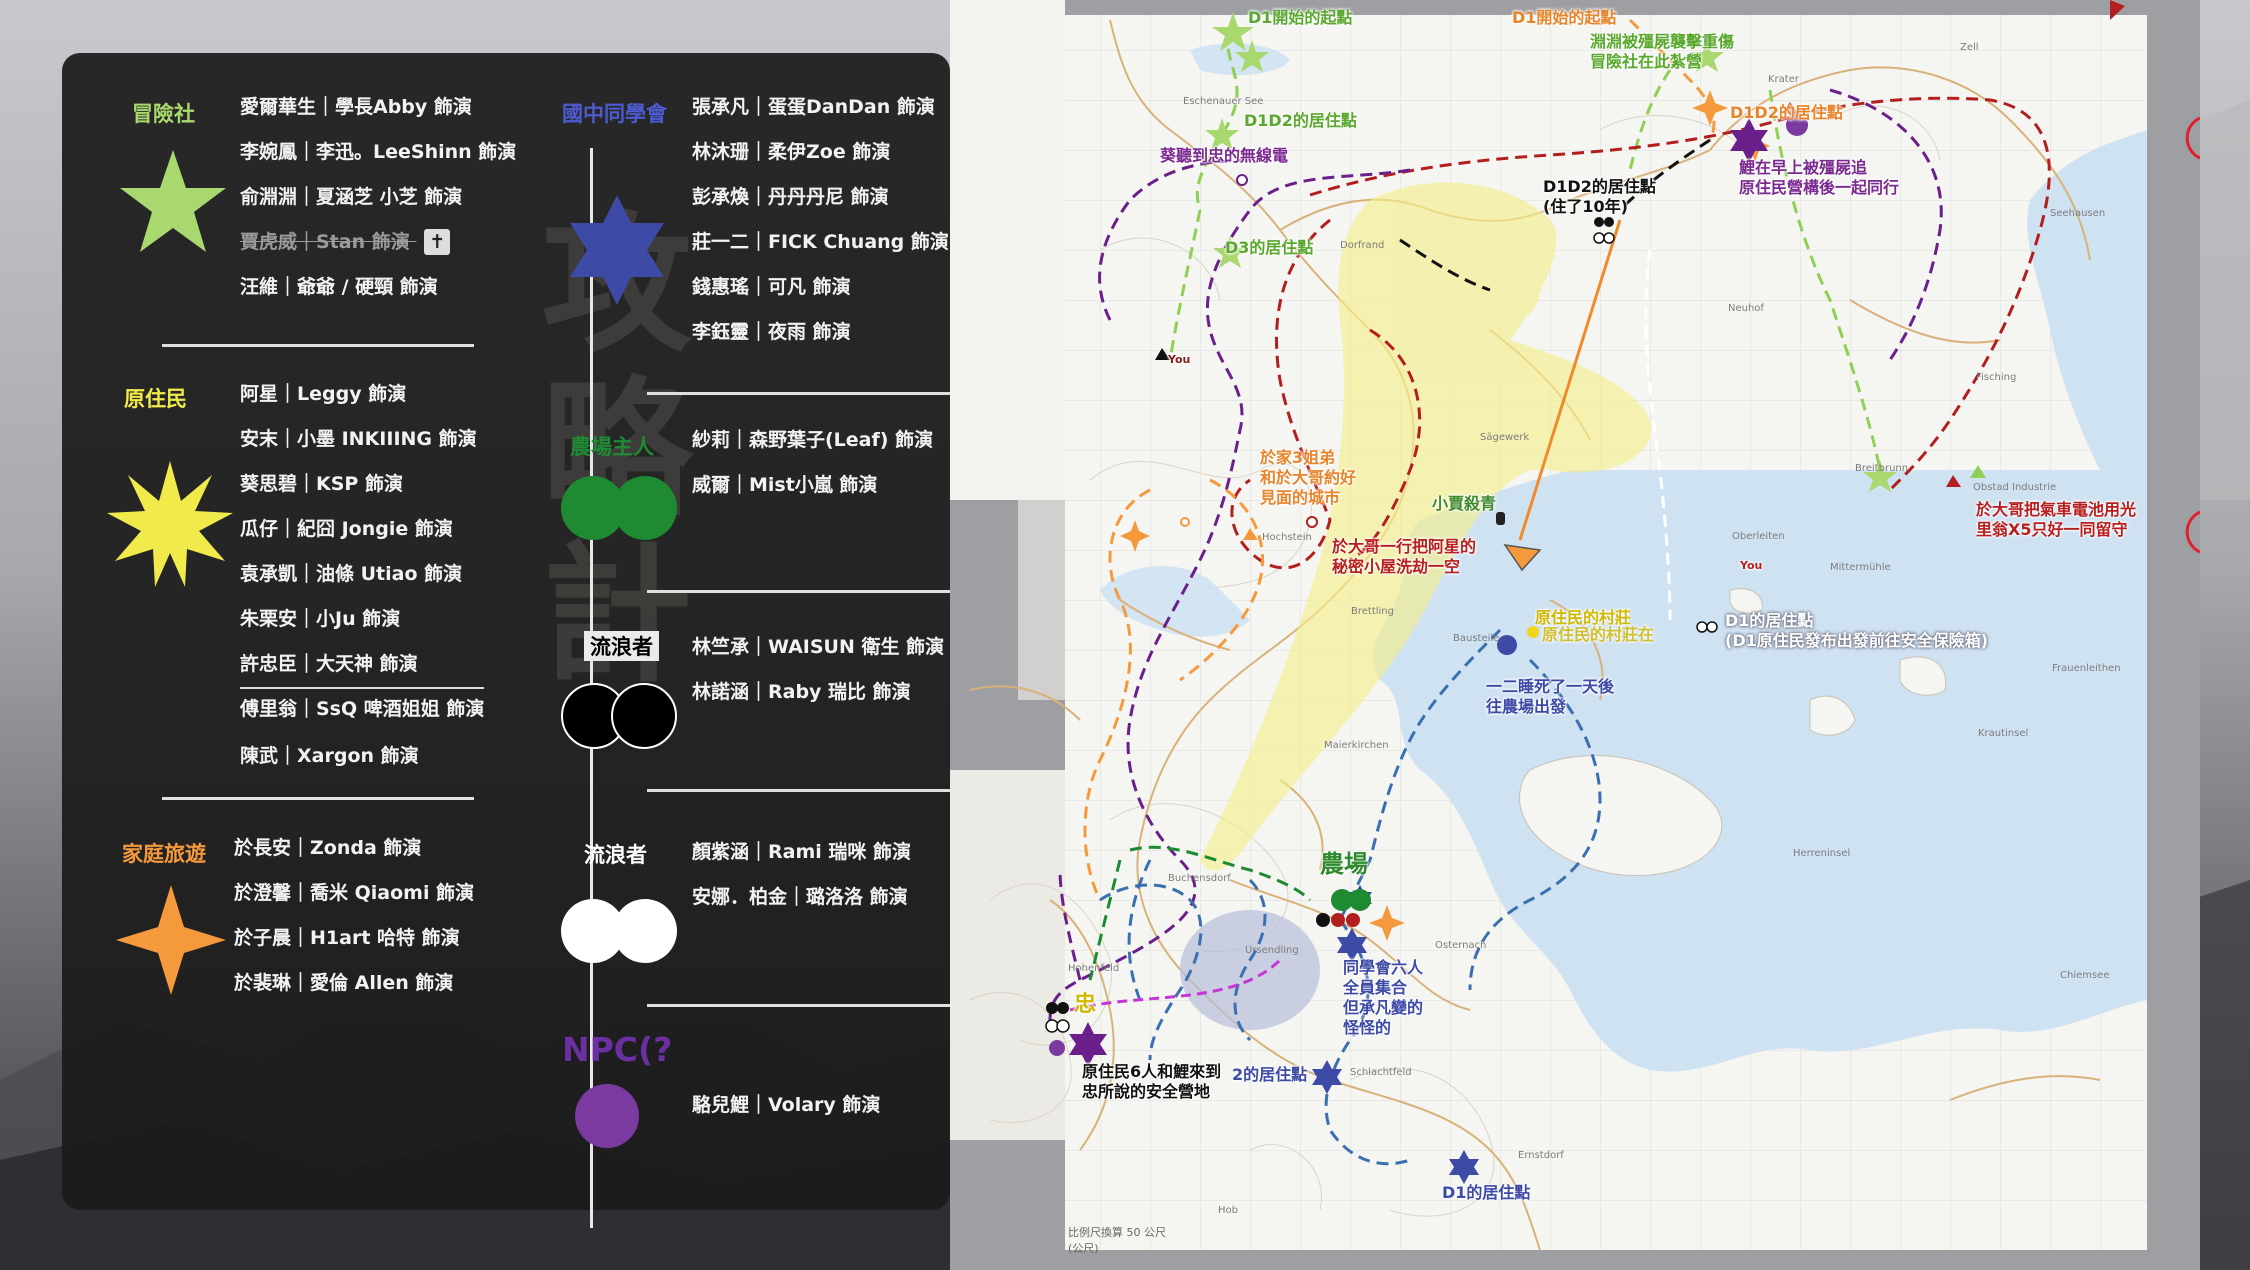 The height and width of the screenshot is (1270, 2250). Describe the element at coordinates (1152, 1081) in the screenshot. I see `label-native6: 原住民6人和鯉來到 忠所說的安全營地` at that location.